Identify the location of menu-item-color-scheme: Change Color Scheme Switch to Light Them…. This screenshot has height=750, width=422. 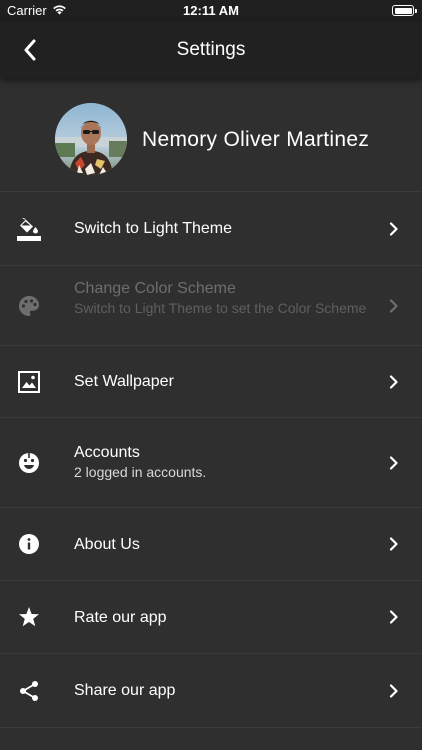
(211, 306).